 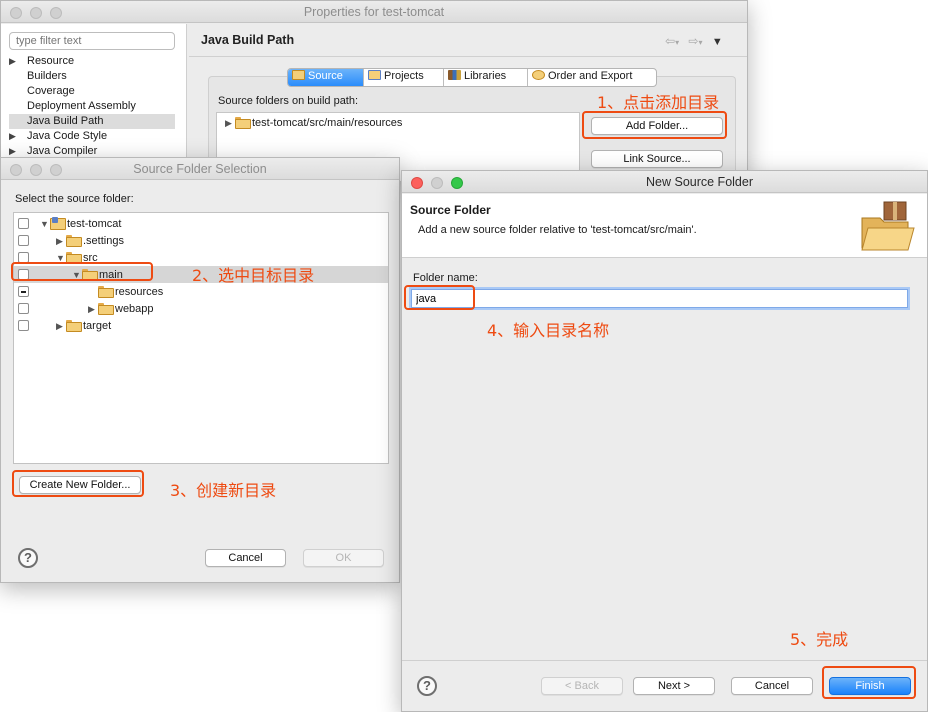 I want to click on source-tab-icon, so click(x=298, y=75).